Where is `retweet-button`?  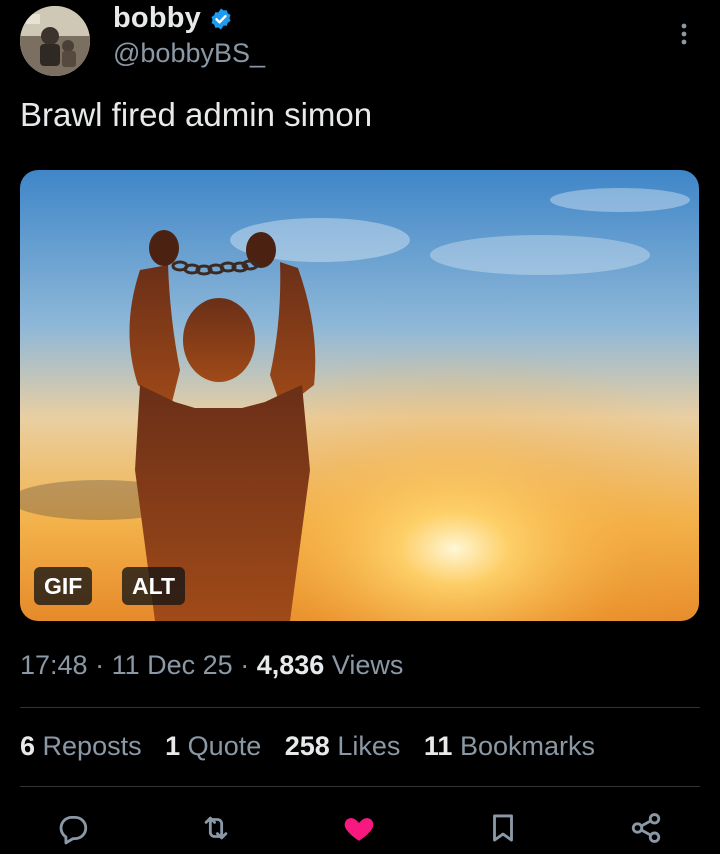
retweet-button is located at coordinates (216, 828).